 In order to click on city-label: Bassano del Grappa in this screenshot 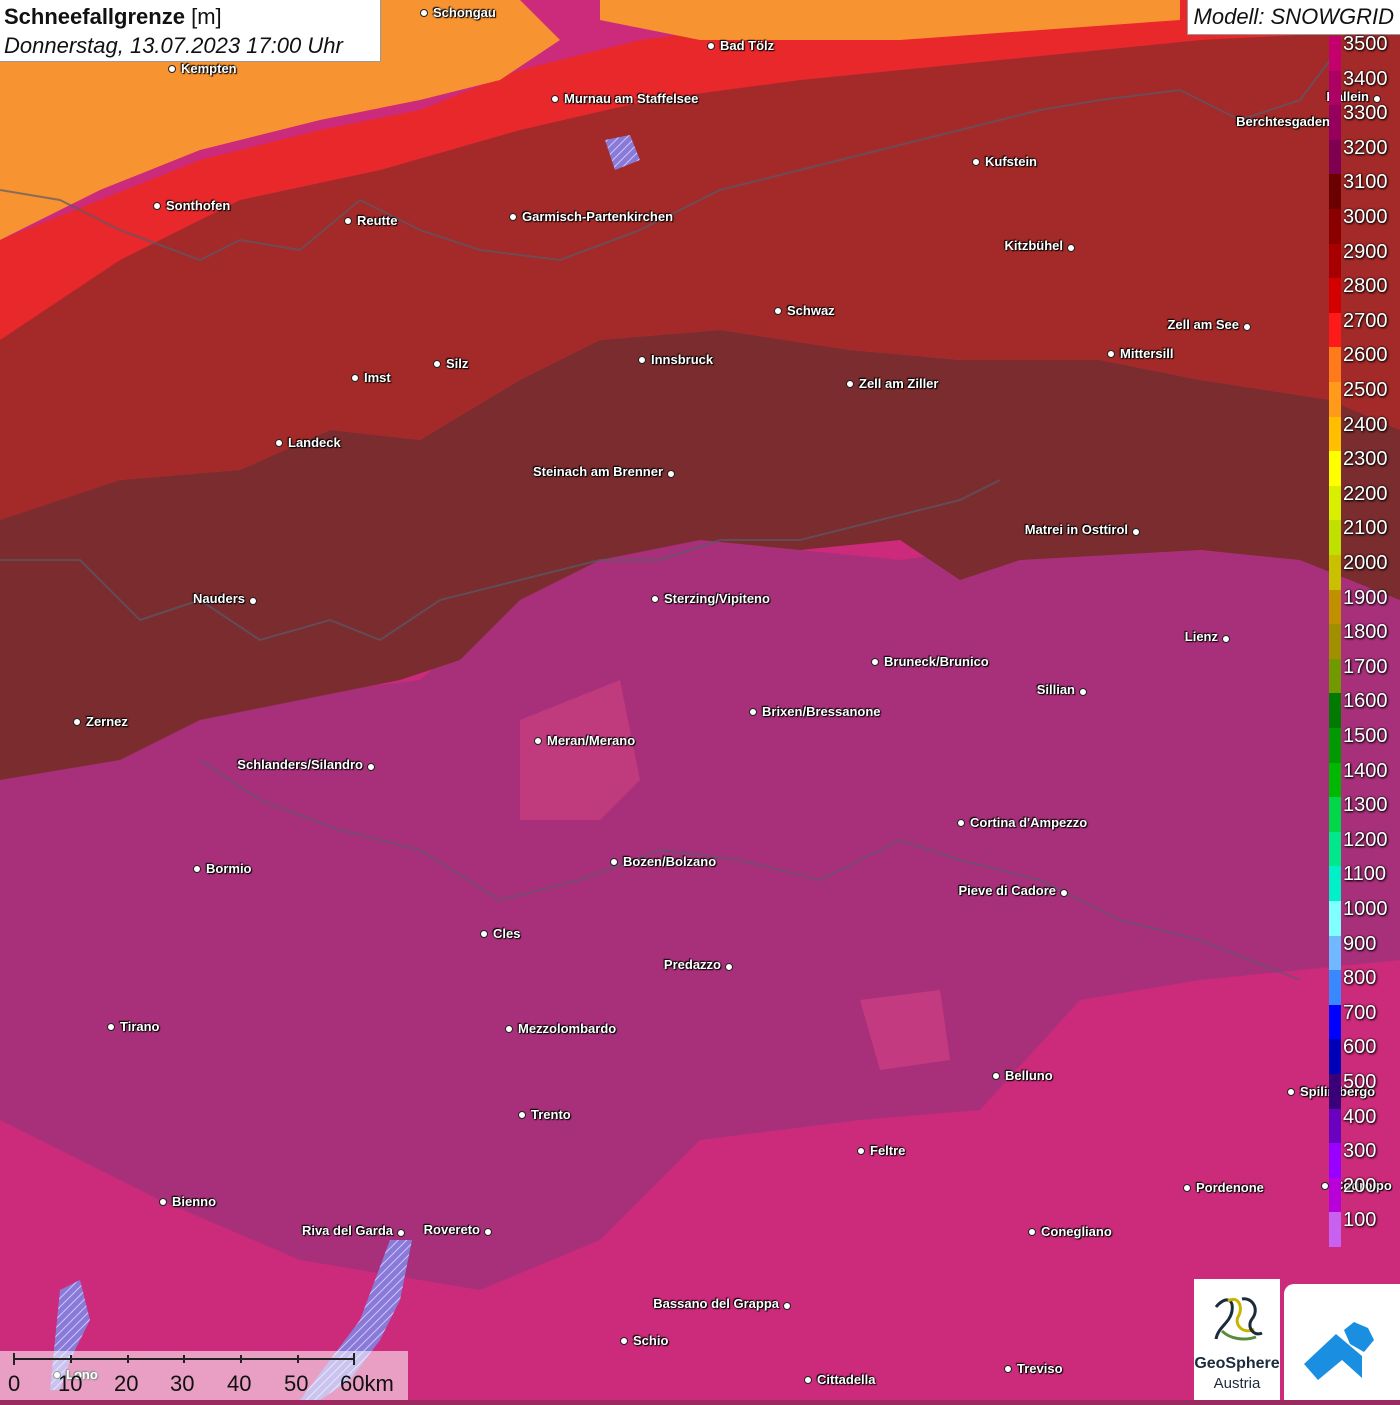, I will do `click(716, 1303)`.